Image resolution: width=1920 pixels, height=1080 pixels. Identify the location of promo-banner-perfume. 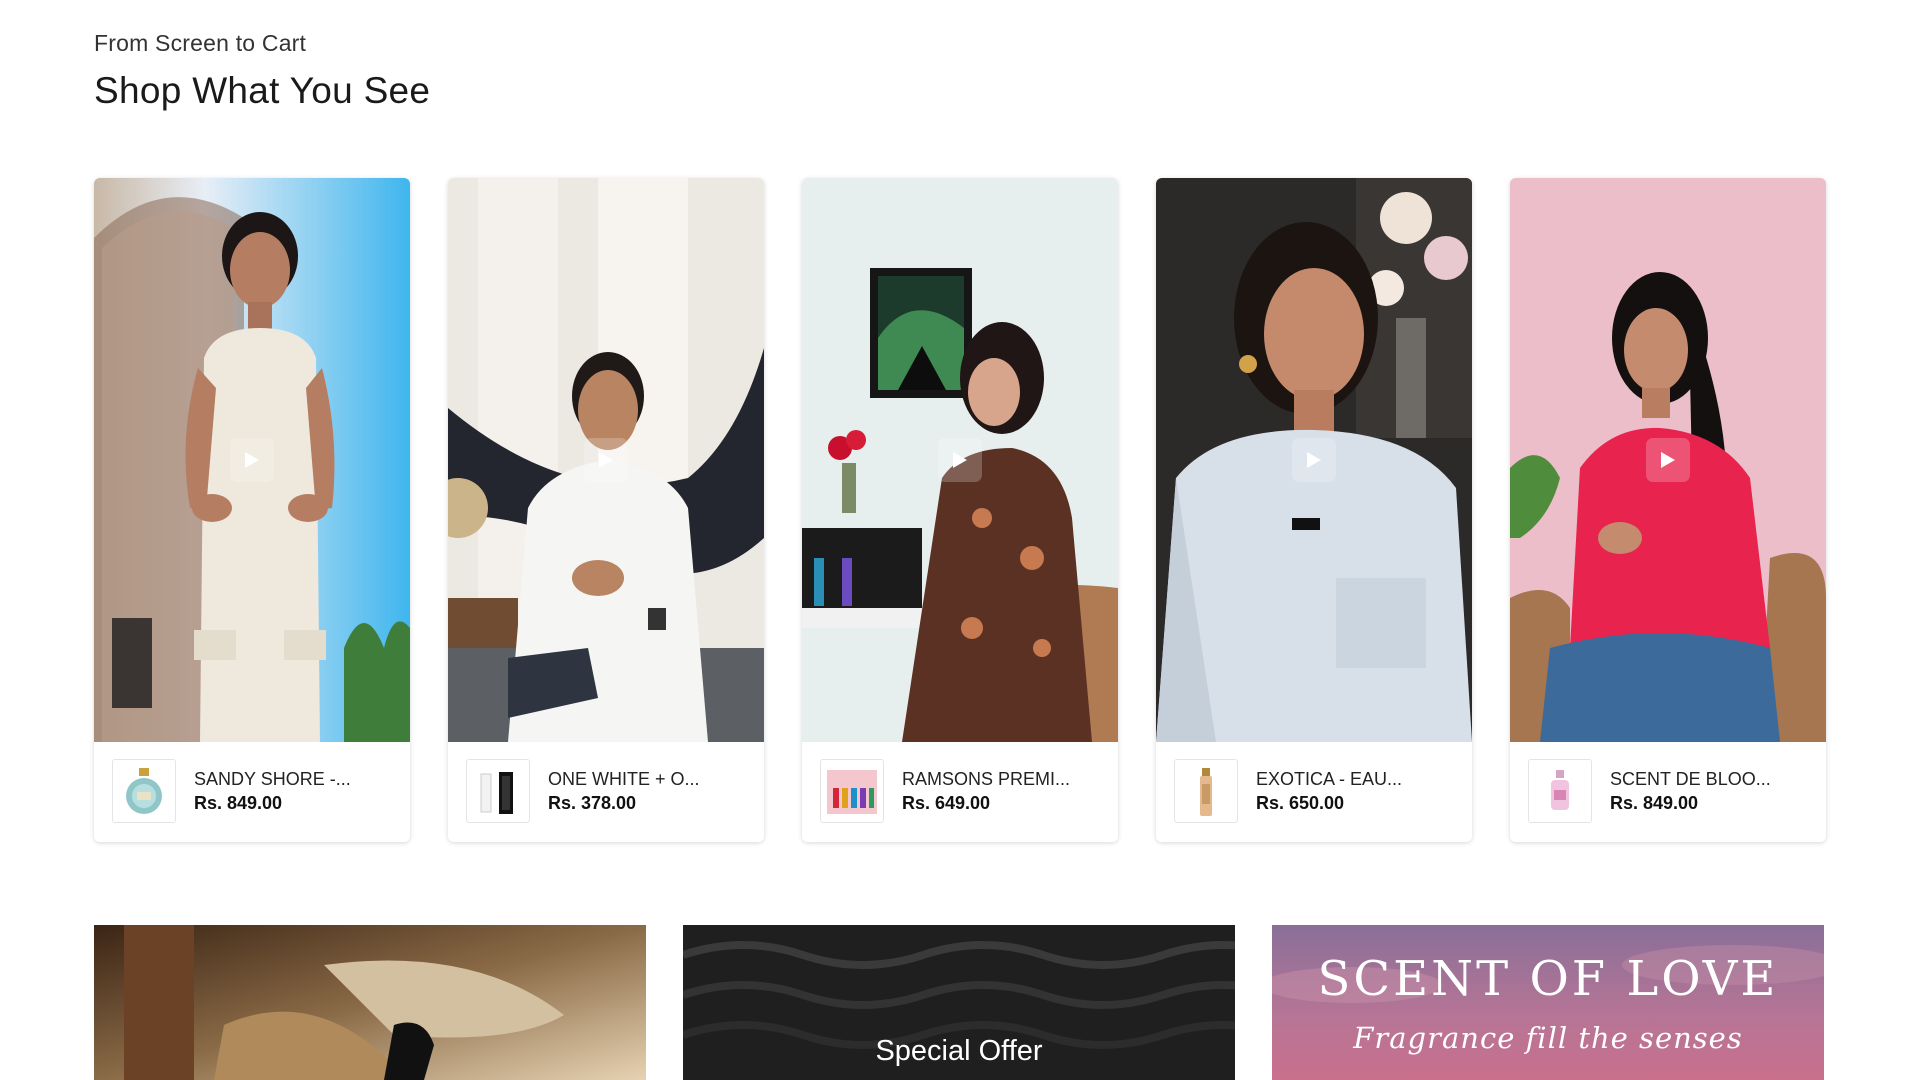
(370, 1002).